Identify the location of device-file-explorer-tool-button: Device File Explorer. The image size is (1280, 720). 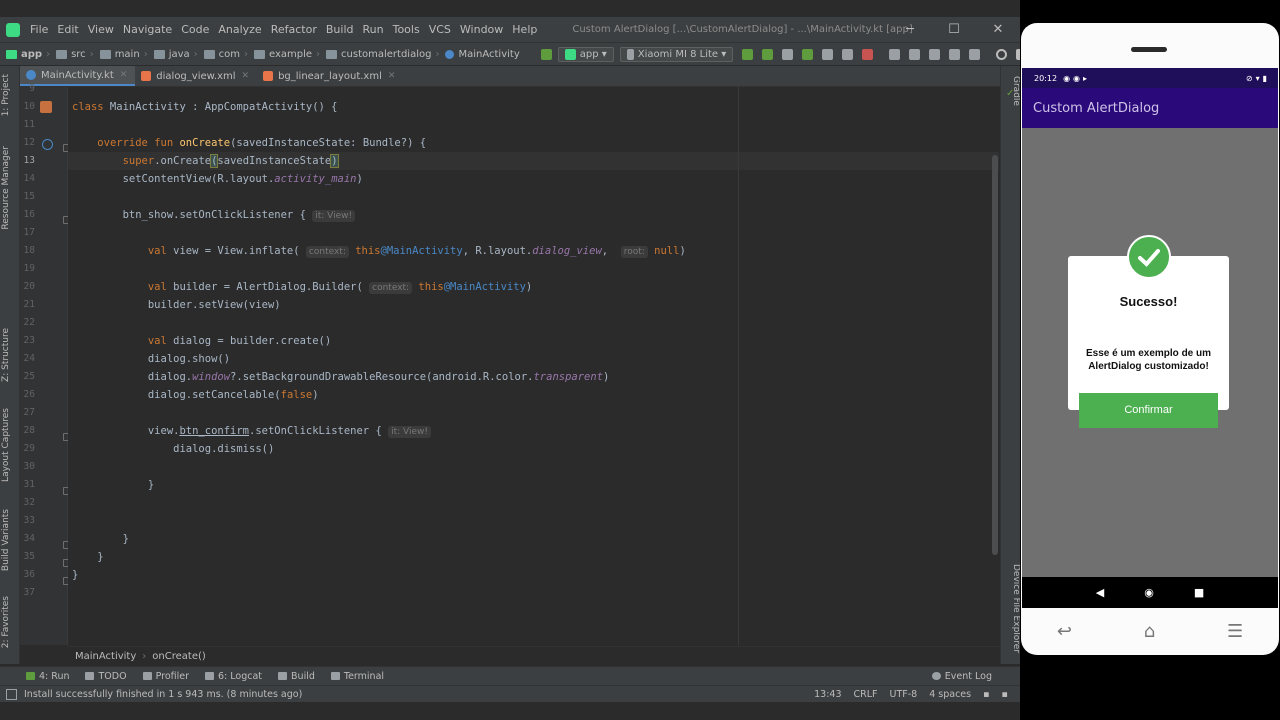
(1012, 608).